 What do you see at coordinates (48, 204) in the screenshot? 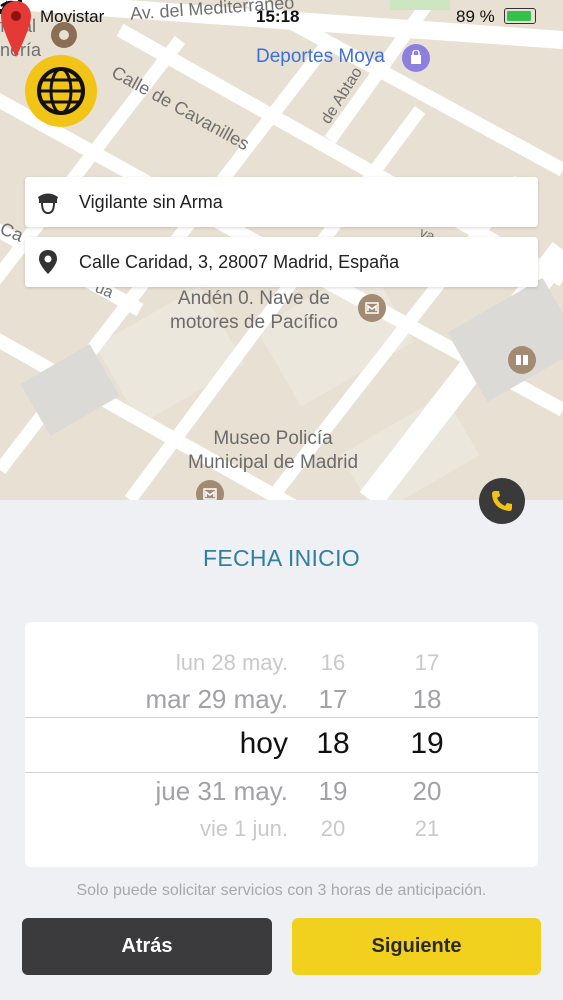
I see `guard-cap-icon` at bounding box center [48, 204].